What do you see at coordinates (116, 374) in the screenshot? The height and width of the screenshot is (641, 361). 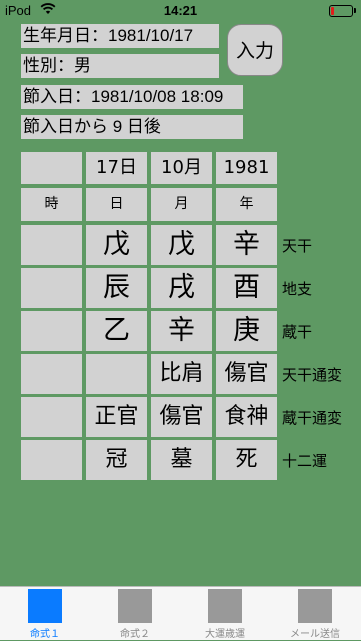 I see `tenkan-tsuhen-day-cell` at bounding box center [116, 374].